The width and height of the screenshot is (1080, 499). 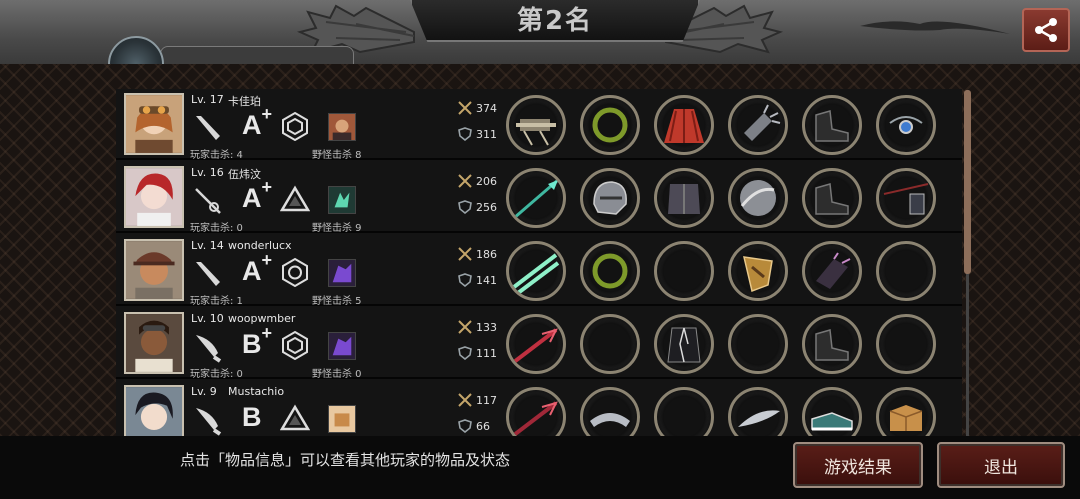 I want to click on player-row: Lv. 17 卡佳珀 A+ 玩家击杀: 4 野怪击杀 8 374 311, so click(x=539, y=125).